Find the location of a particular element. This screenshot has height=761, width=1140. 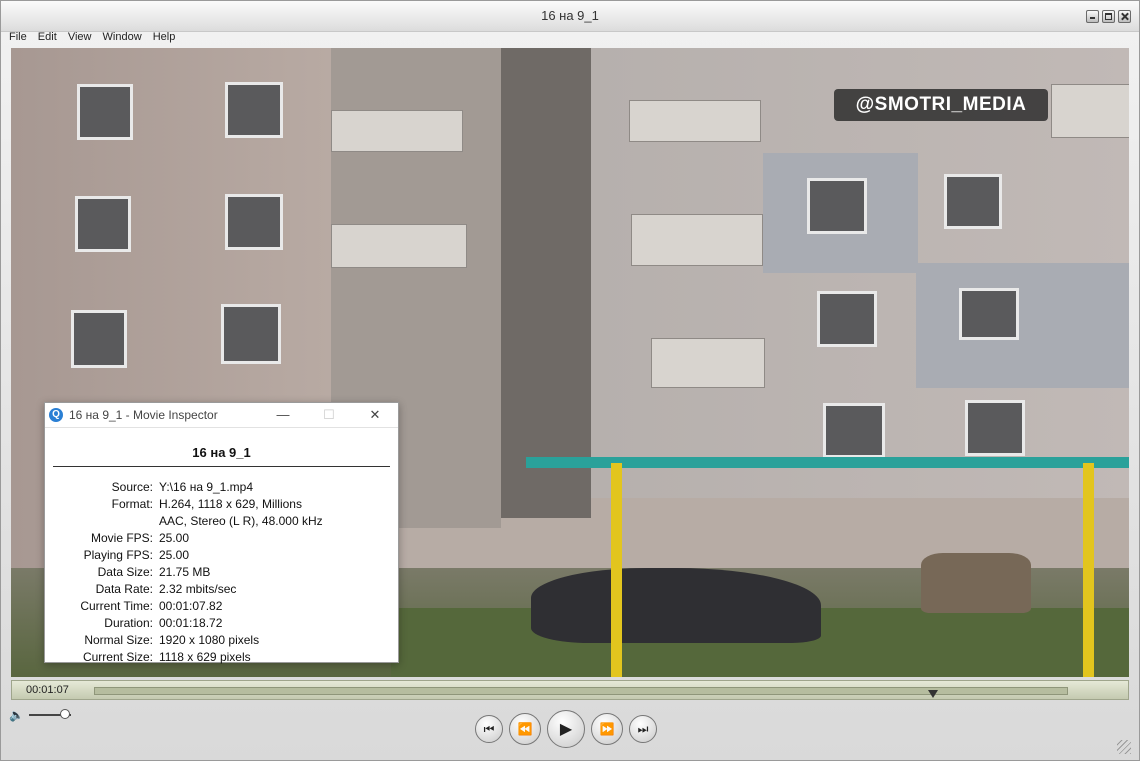

info-value: H.264, 1118 x 629, Millions is located at coordinates (230, 504).